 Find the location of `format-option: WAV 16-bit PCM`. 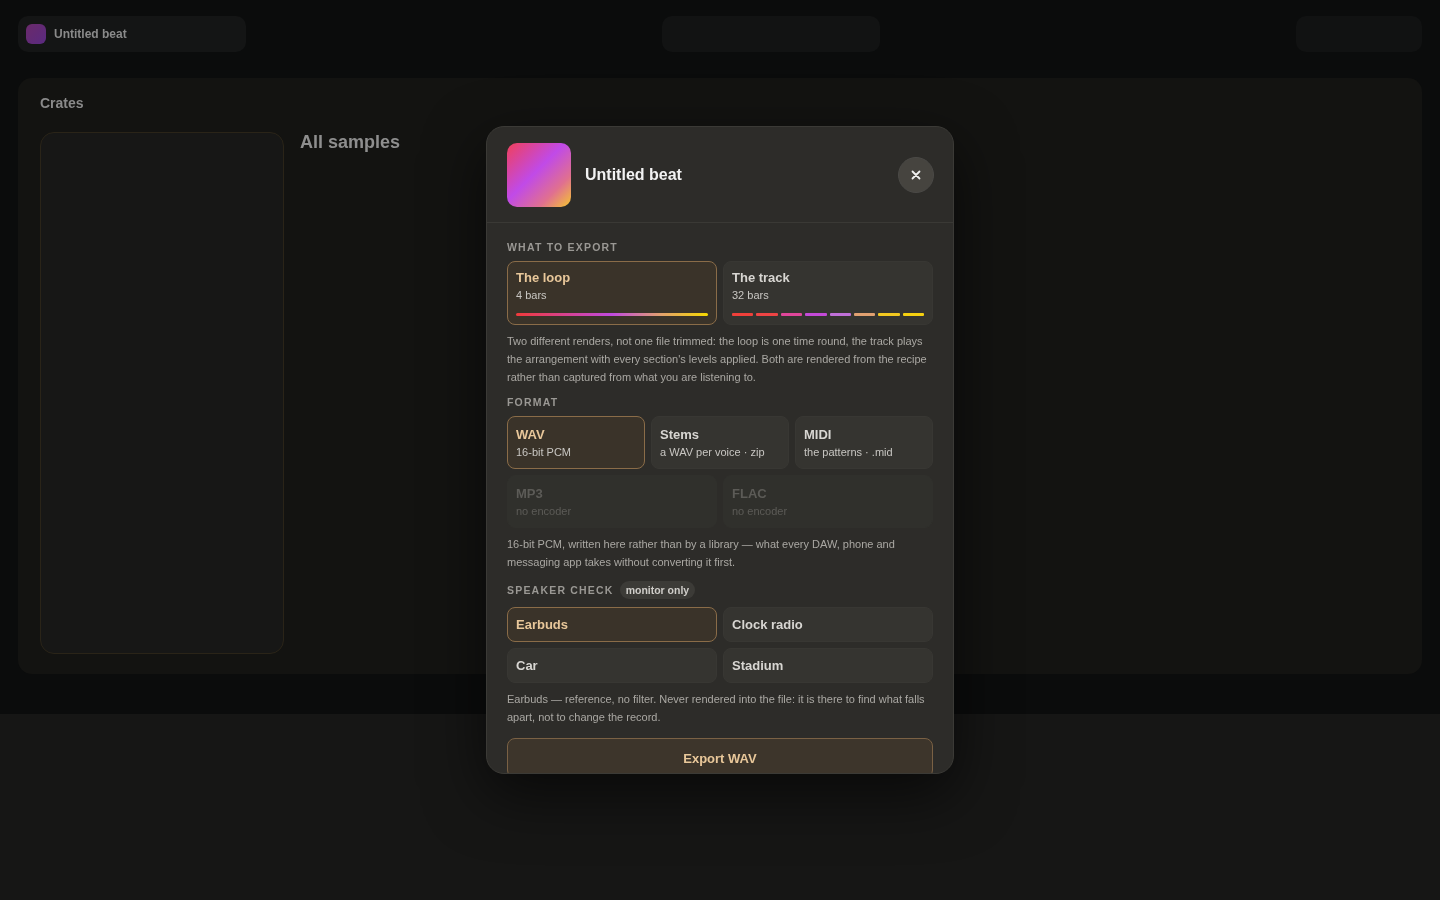

format-option: WAV 16-bit PCM is located at coordinates (576, 442).